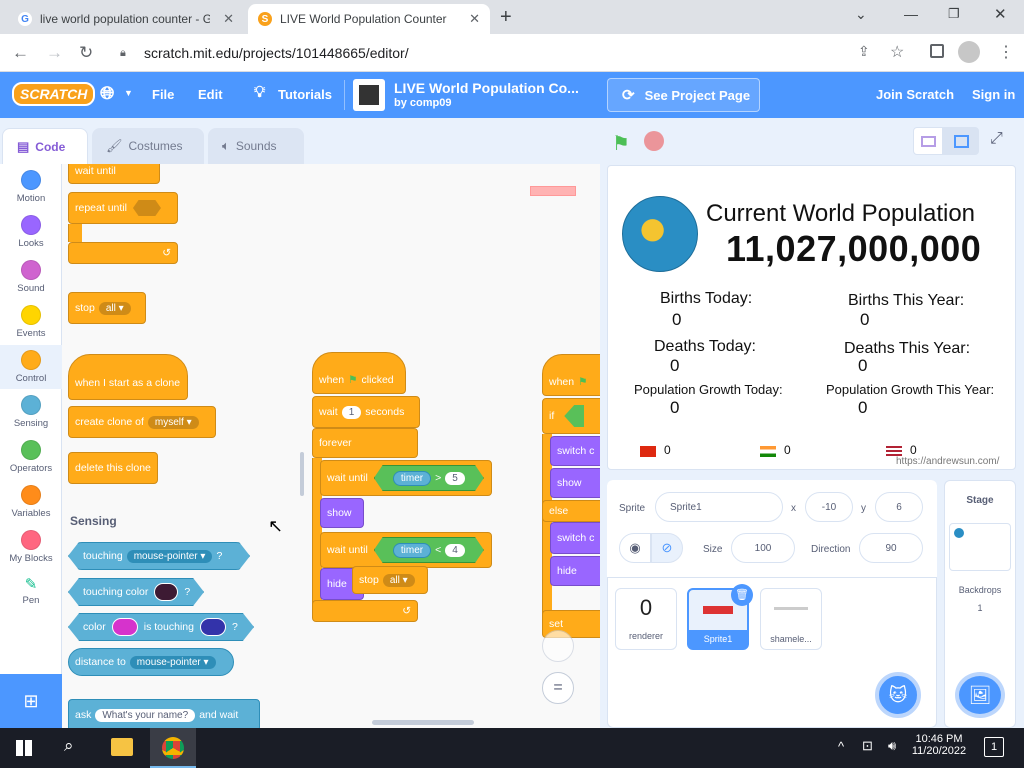 Image resolution: width=1024 pixels, height=768 pixels. Describe the element at coordinates (954, 14) in the screenshot. I see `restore-icon: ❐` at that location.